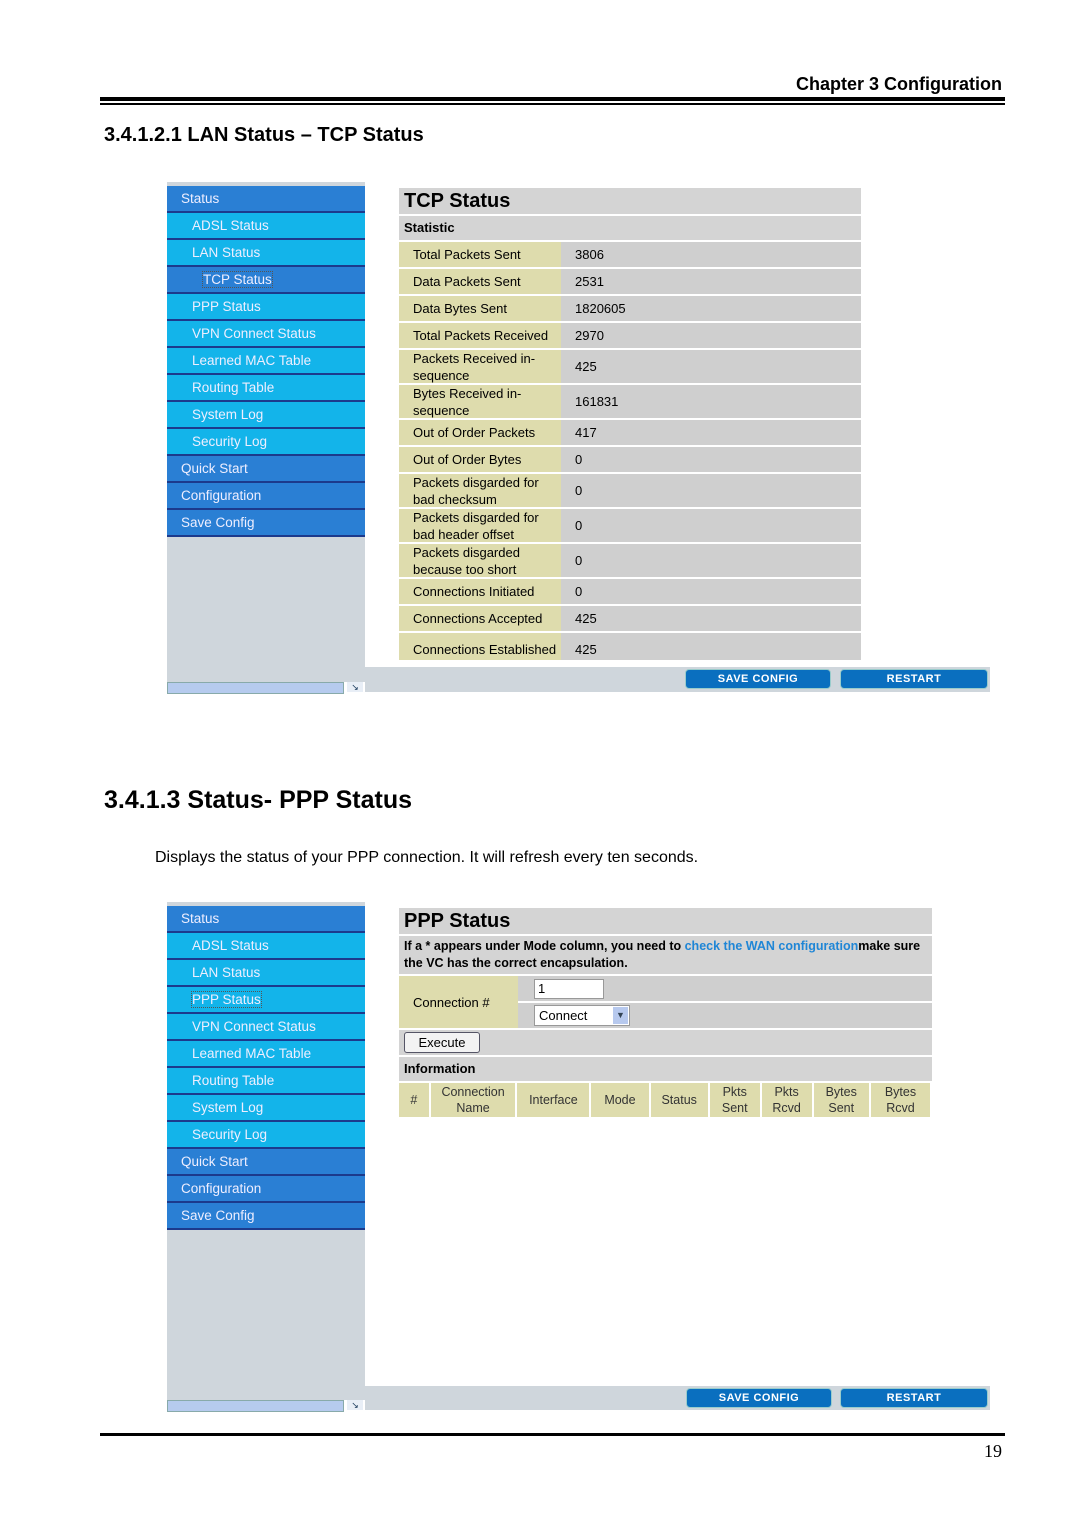 Image resolution: width=1080 pixels, height=1528 pixels. What do you see at coordinates (711, 254) in the screenshot?
I see `stat-value: 3806` at bounding box center [711, 254].